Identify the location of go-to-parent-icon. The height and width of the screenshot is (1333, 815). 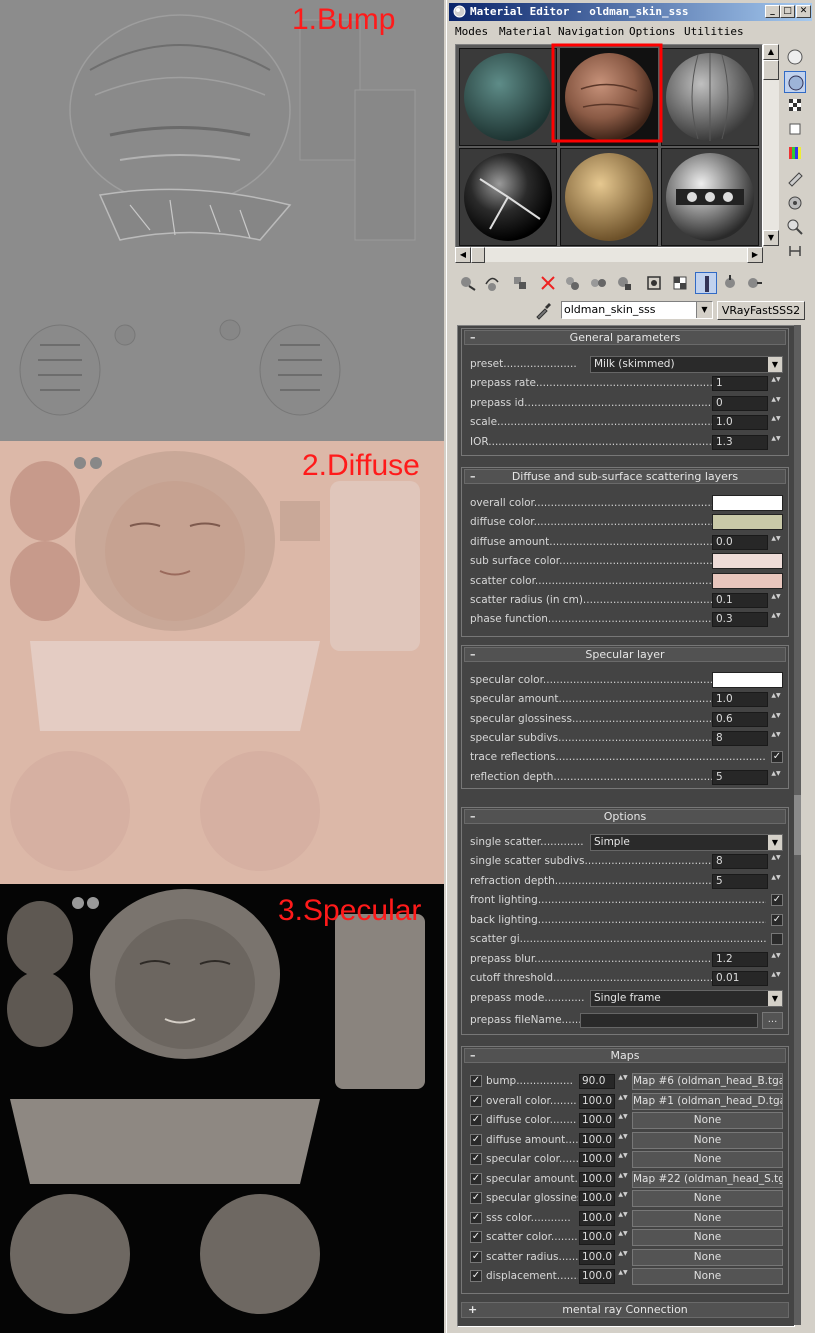
(730, 283).